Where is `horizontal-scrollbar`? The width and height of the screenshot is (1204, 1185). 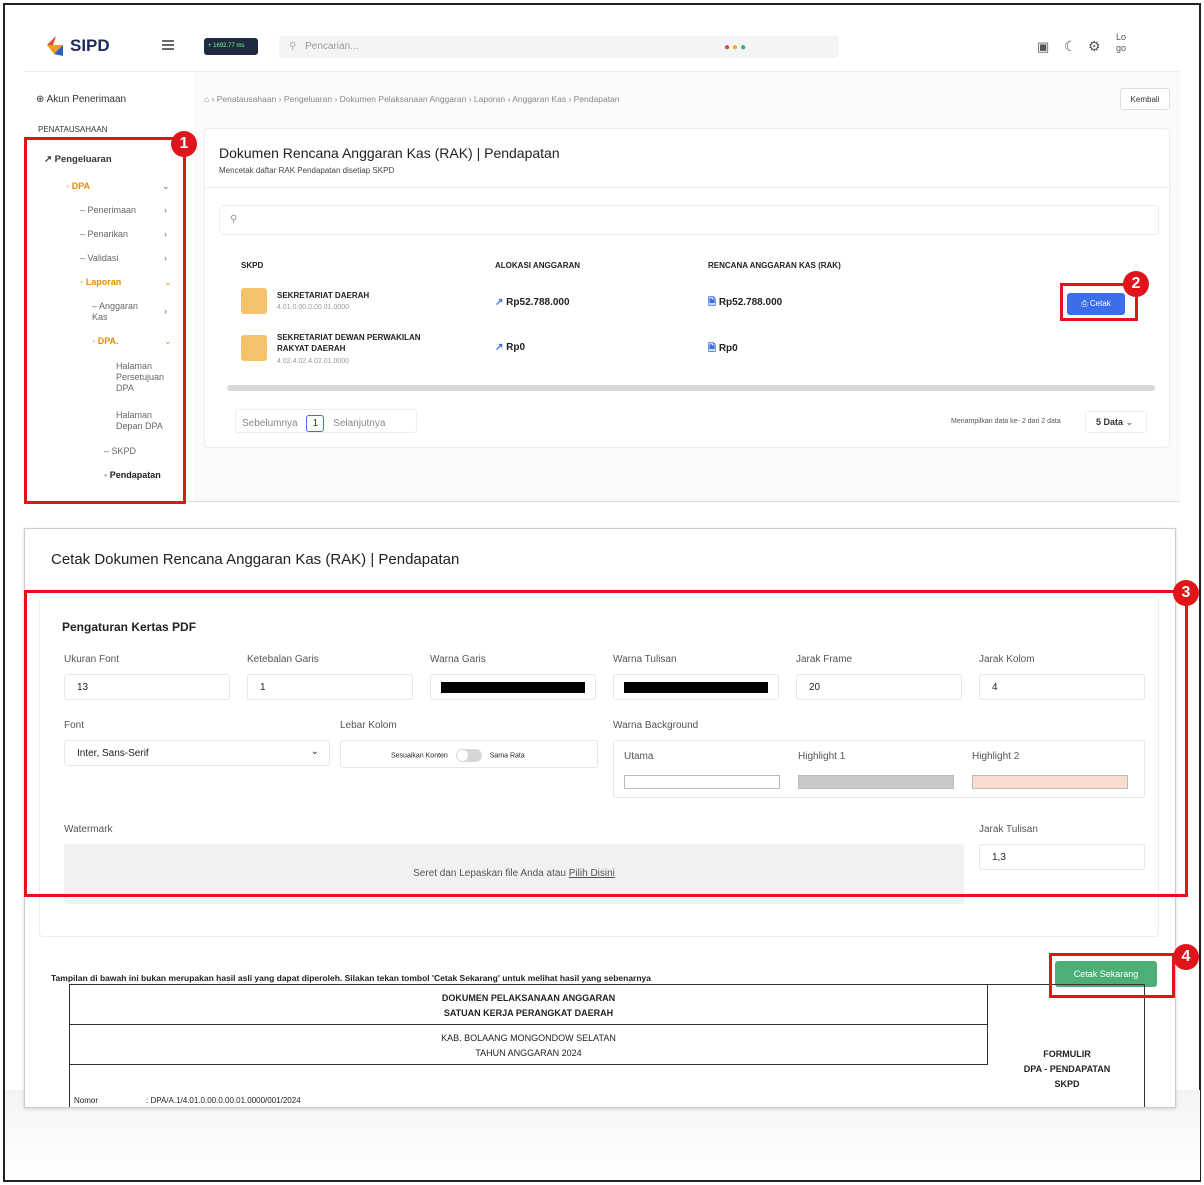 horizontal-scrollbar is located at coordinates (691, 388).